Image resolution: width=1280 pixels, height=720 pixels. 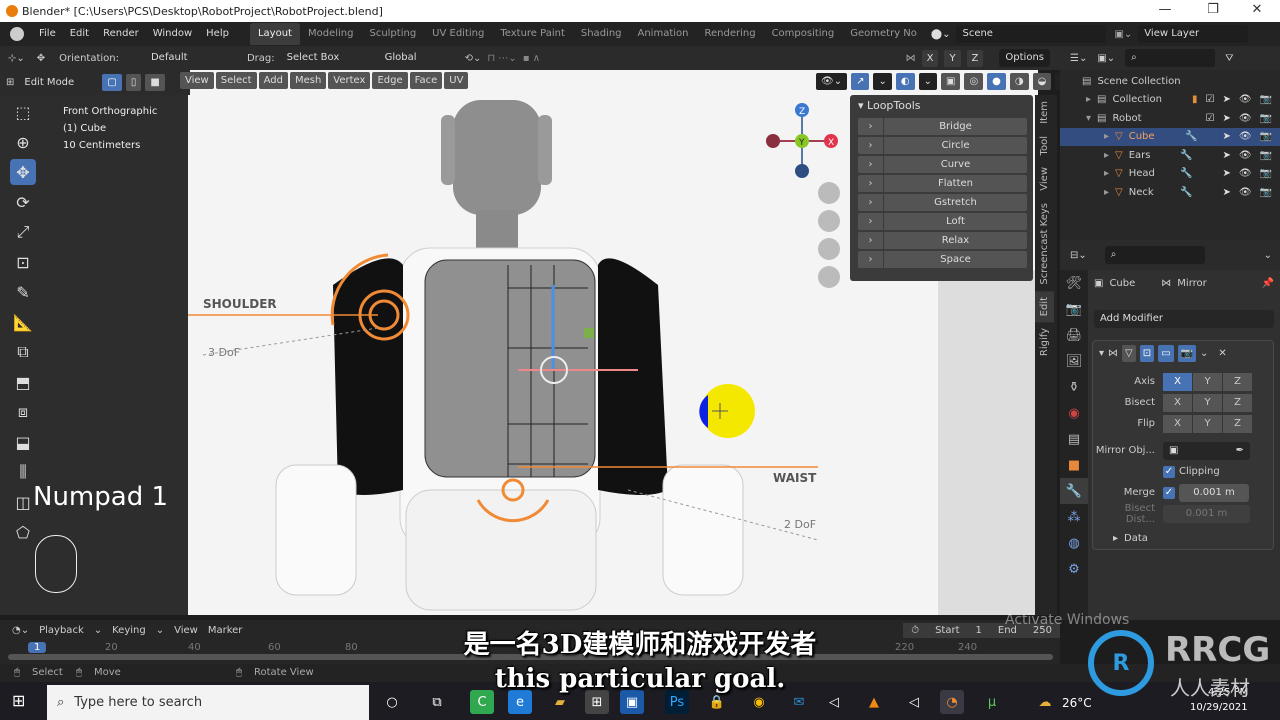 I want to click on poly-build-tool-icon: ⬠, so click(x=23, y=532).